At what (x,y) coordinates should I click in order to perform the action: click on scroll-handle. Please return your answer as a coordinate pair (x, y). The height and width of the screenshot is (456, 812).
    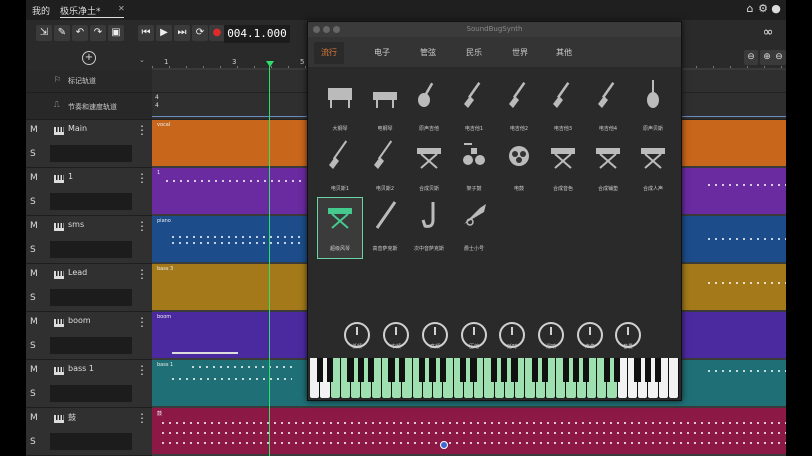
    Looking at the image, I should click on (444, 445).